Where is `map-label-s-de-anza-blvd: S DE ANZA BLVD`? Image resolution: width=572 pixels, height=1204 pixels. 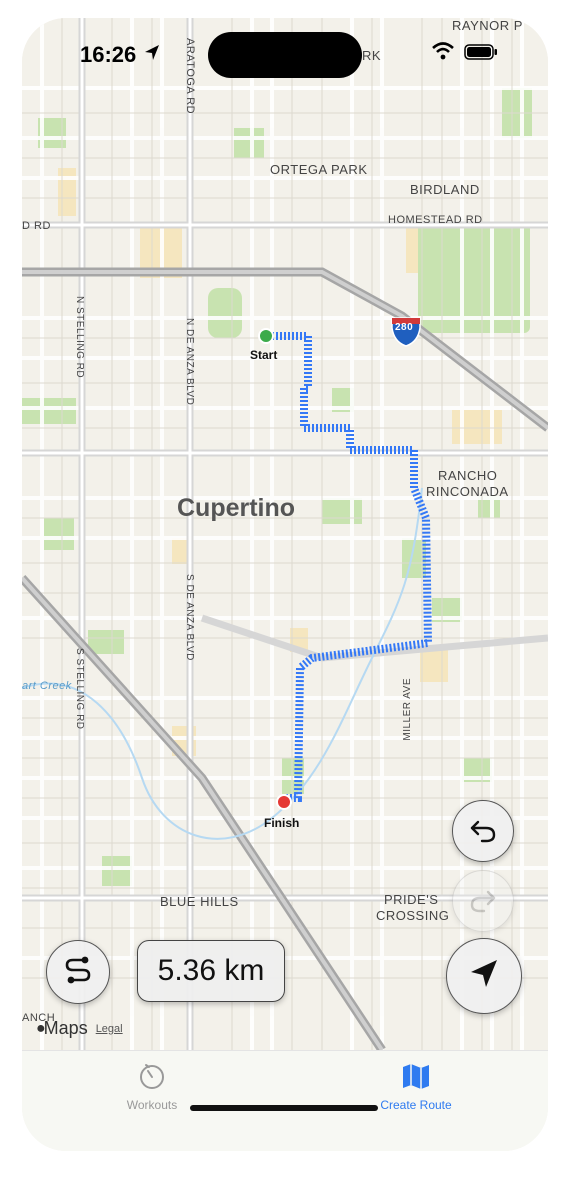
map-label-s-de-anza-blvd: S DE ANZA BLVD is located at coordinates (189, 617).